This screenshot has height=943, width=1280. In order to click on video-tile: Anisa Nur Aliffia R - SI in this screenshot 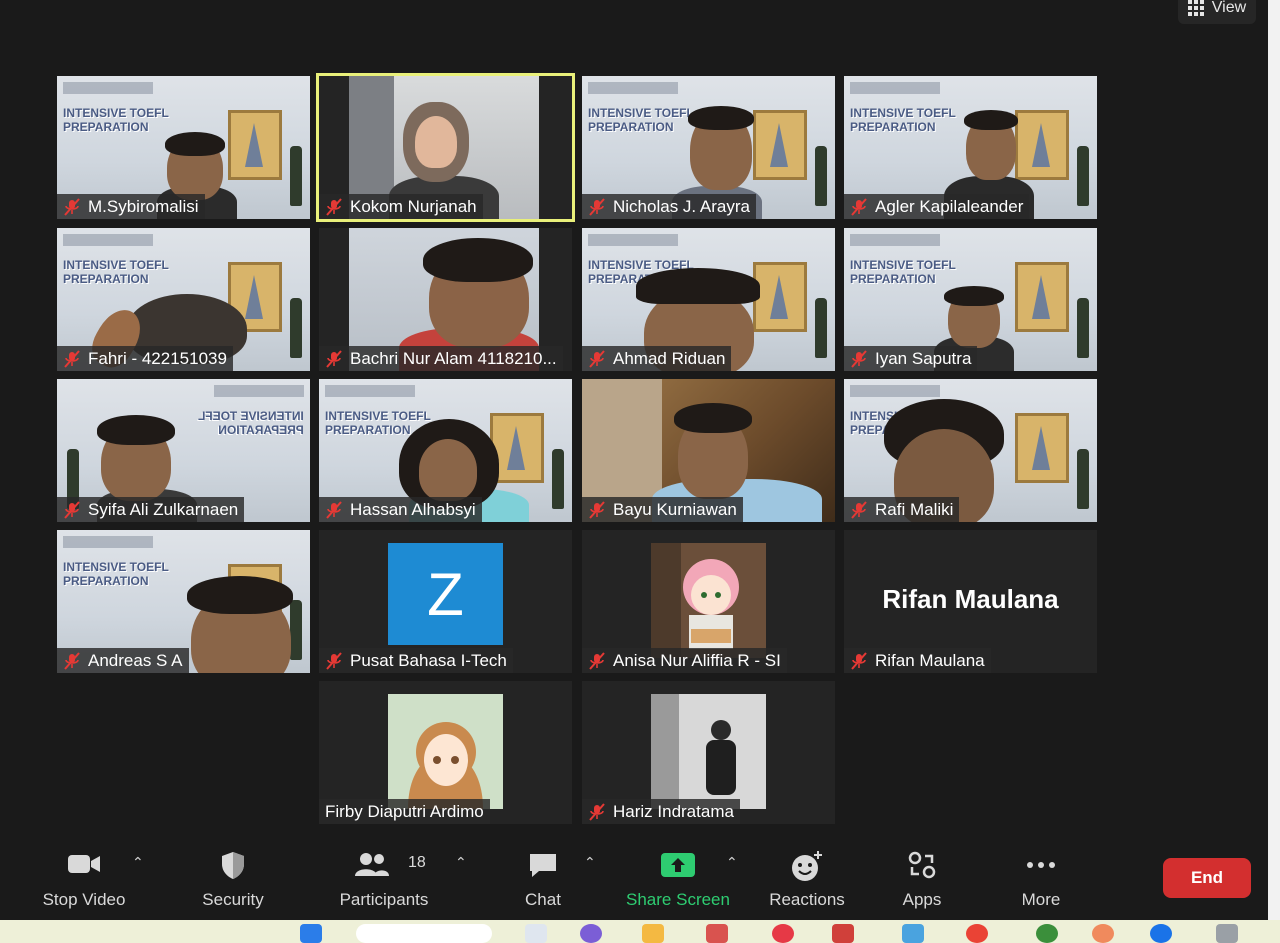, I will do `click(708, 601)`.